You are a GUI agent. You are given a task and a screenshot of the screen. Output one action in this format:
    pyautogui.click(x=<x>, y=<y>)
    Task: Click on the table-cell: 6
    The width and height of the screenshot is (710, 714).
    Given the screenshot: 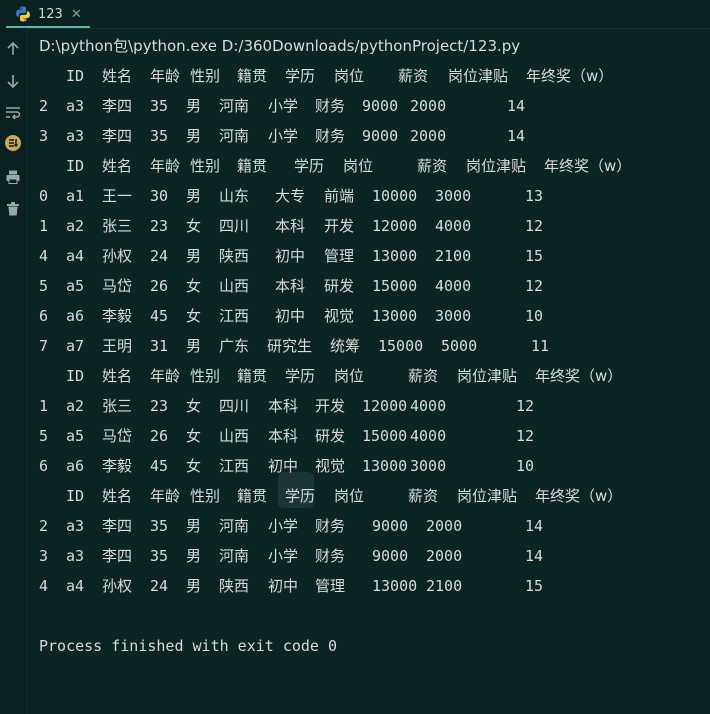 What is the action you would take?
    pyautogui.click(x=44, y=466)
    